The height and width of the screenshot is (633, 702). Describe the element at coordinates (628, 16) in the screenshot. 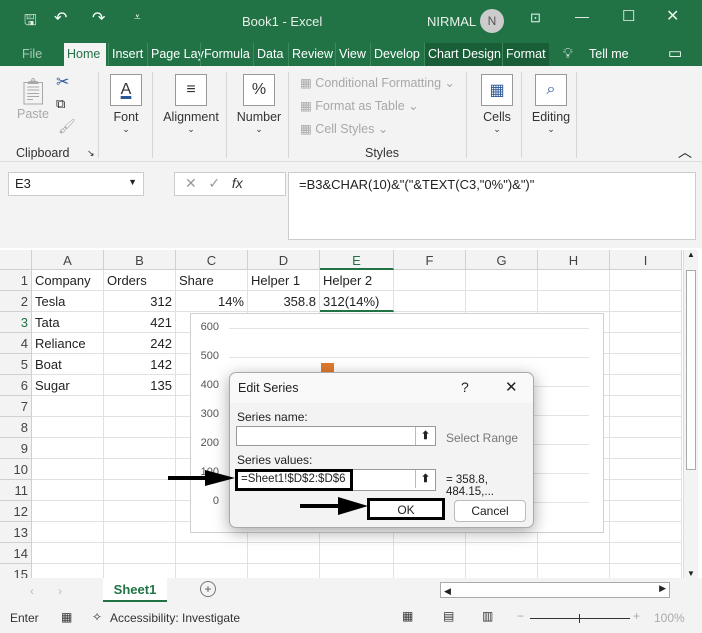

I see `maximize-icon: ☐` at that location.